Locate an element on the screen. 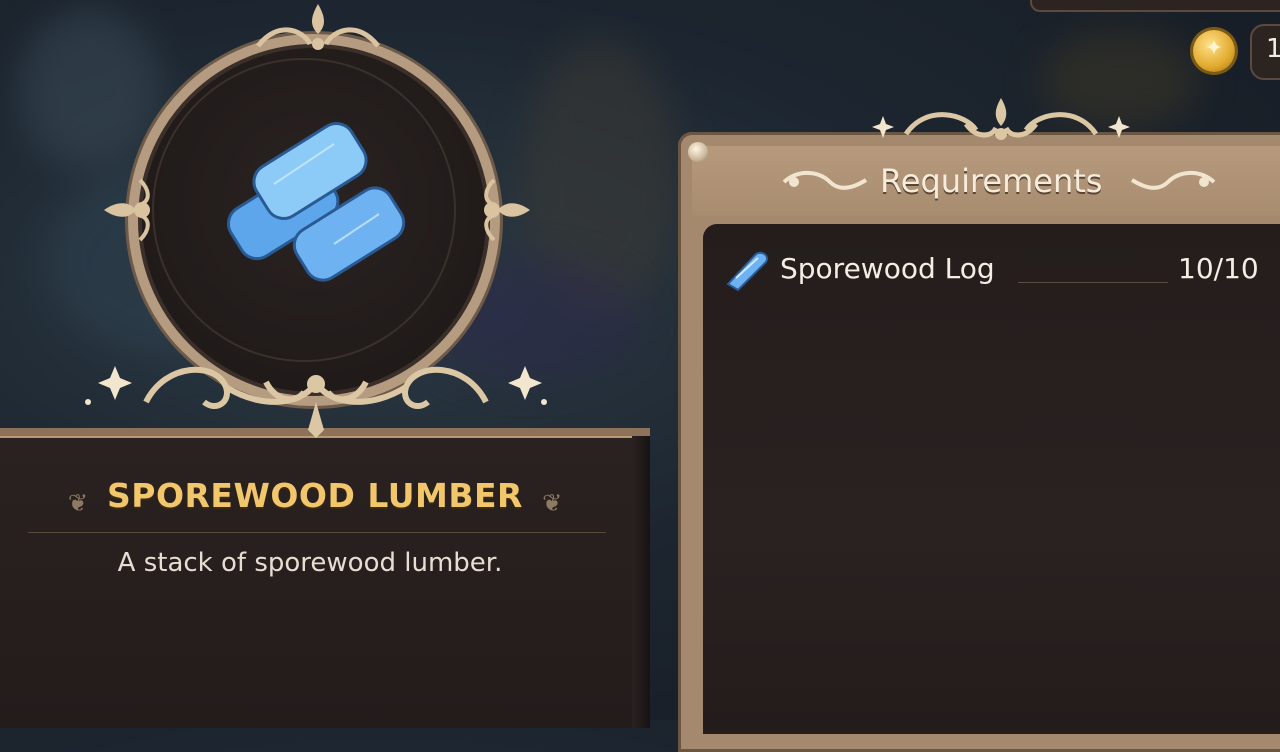  title-flourish-right-icon is located at coordinates (1173, 180).